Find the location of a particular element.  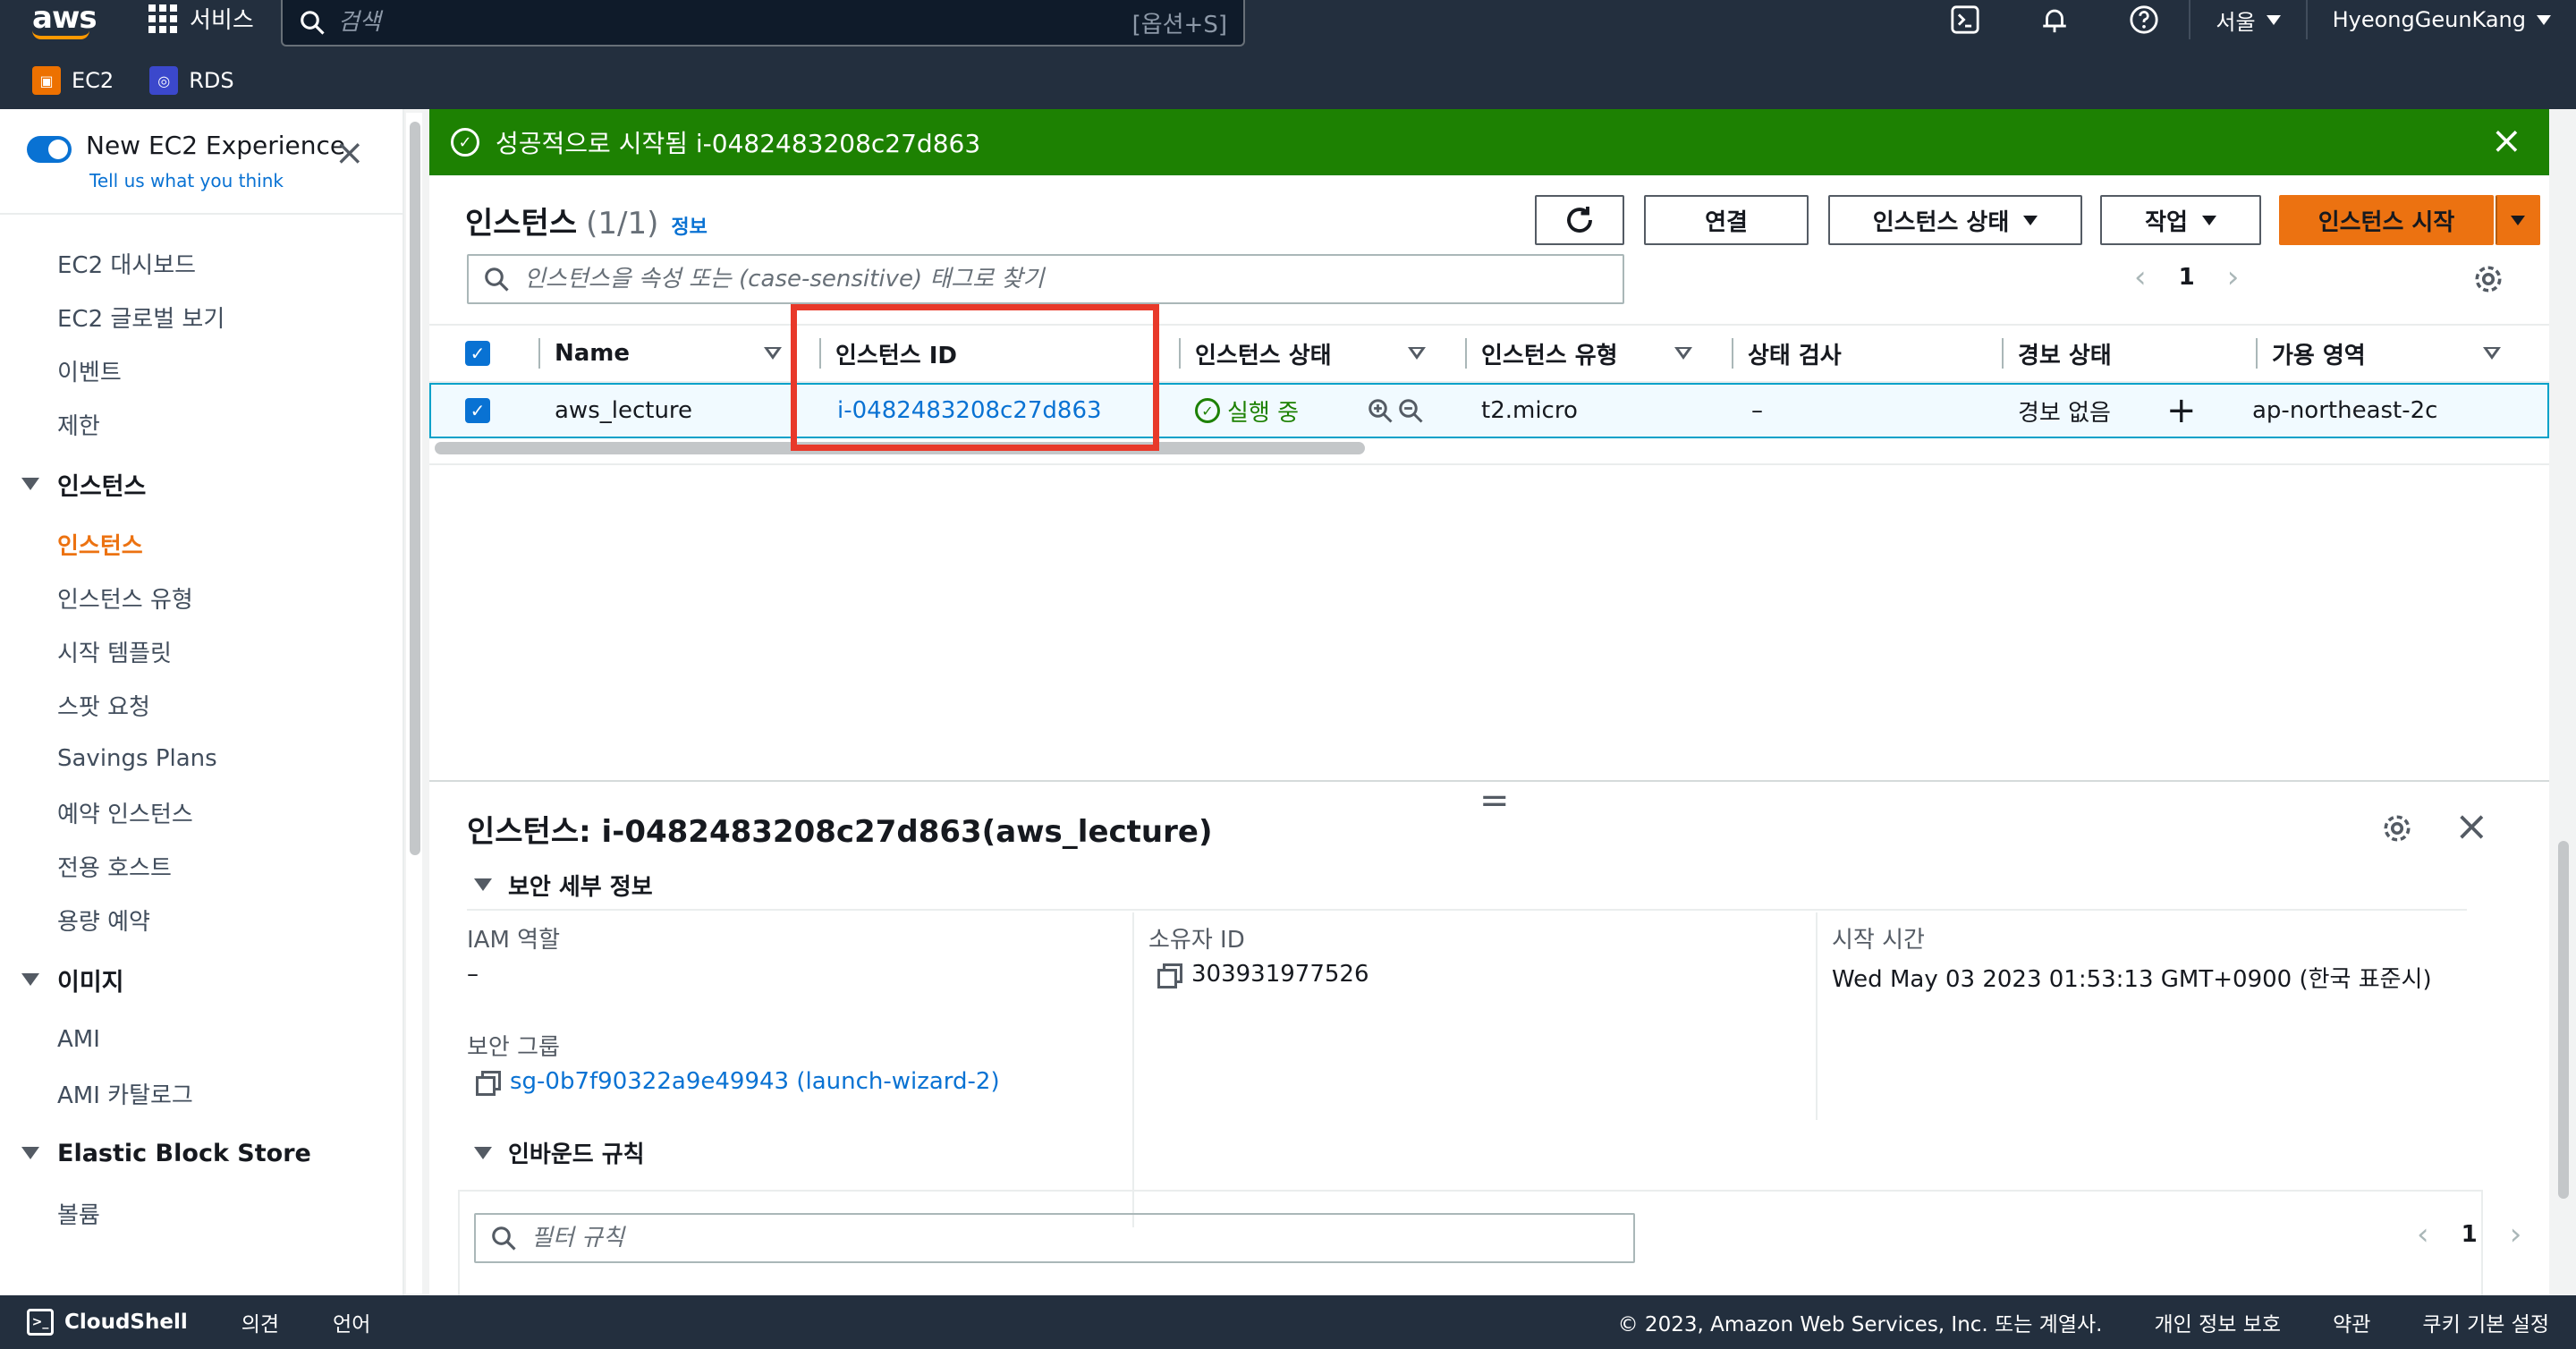

cookie-preferences-link: 쿠키 기본 설정 is located at coordinates (2485, 1322).